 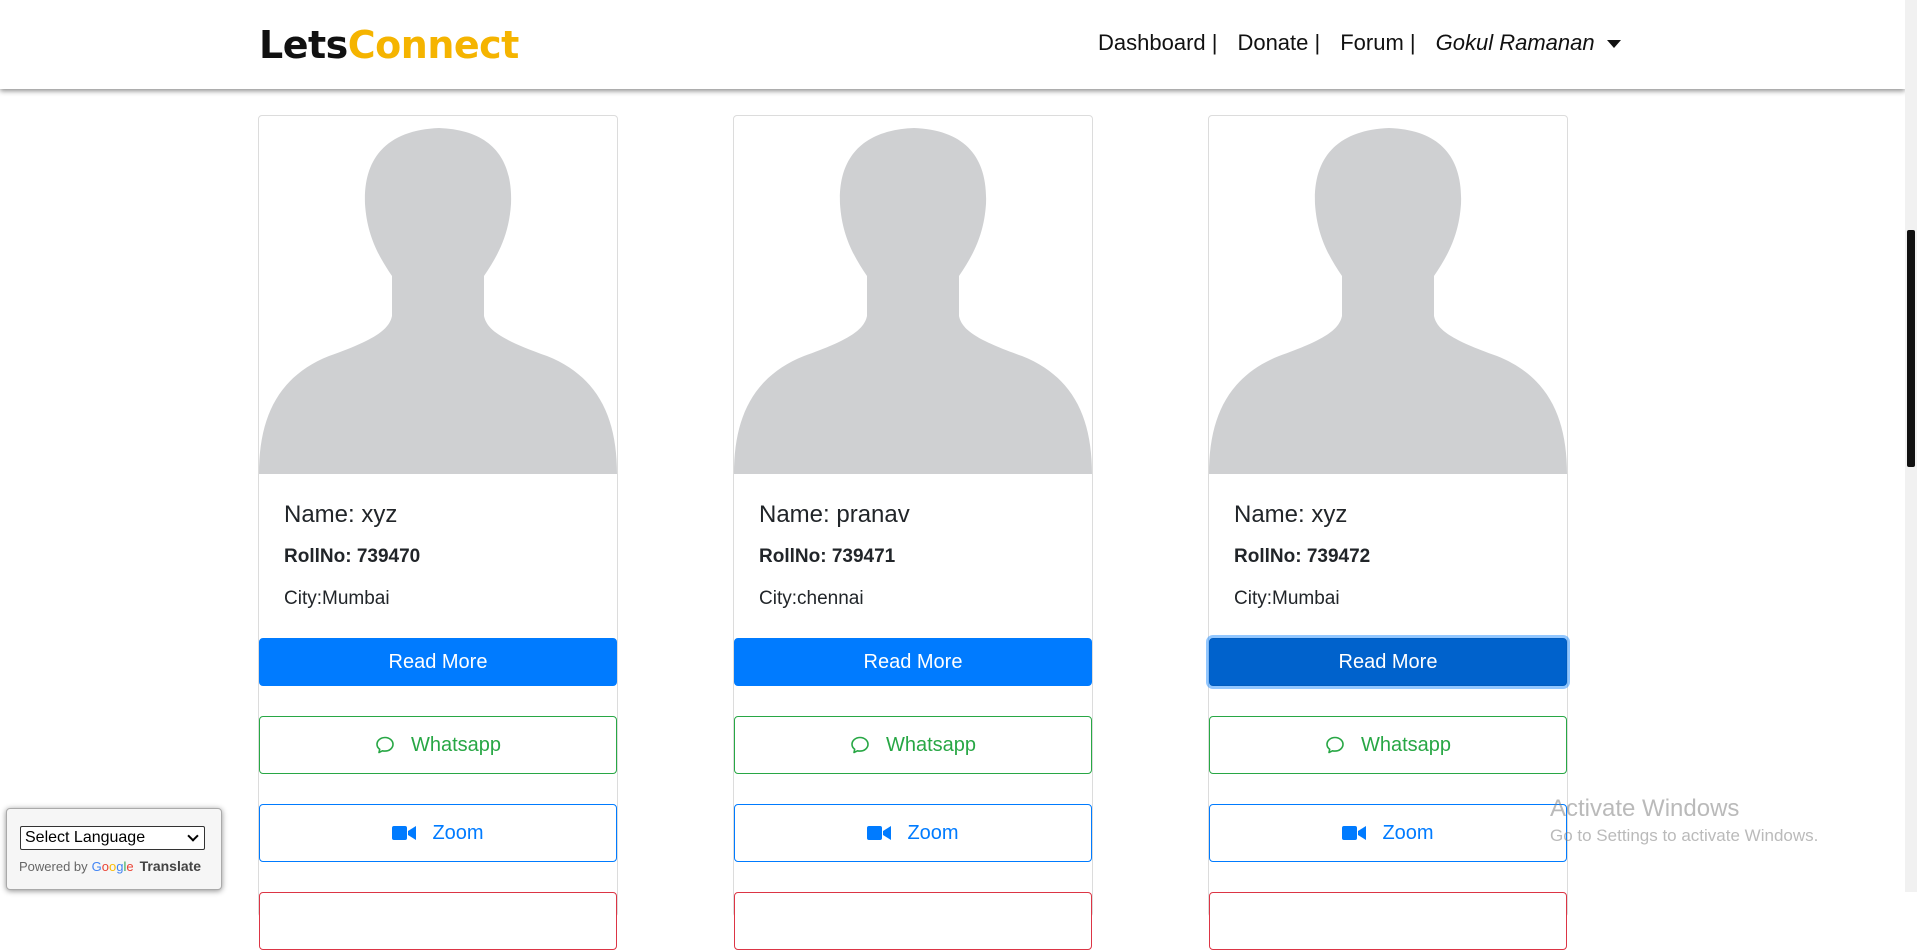 I want to click on translate-text: Translate, so click(x=170, y=866).